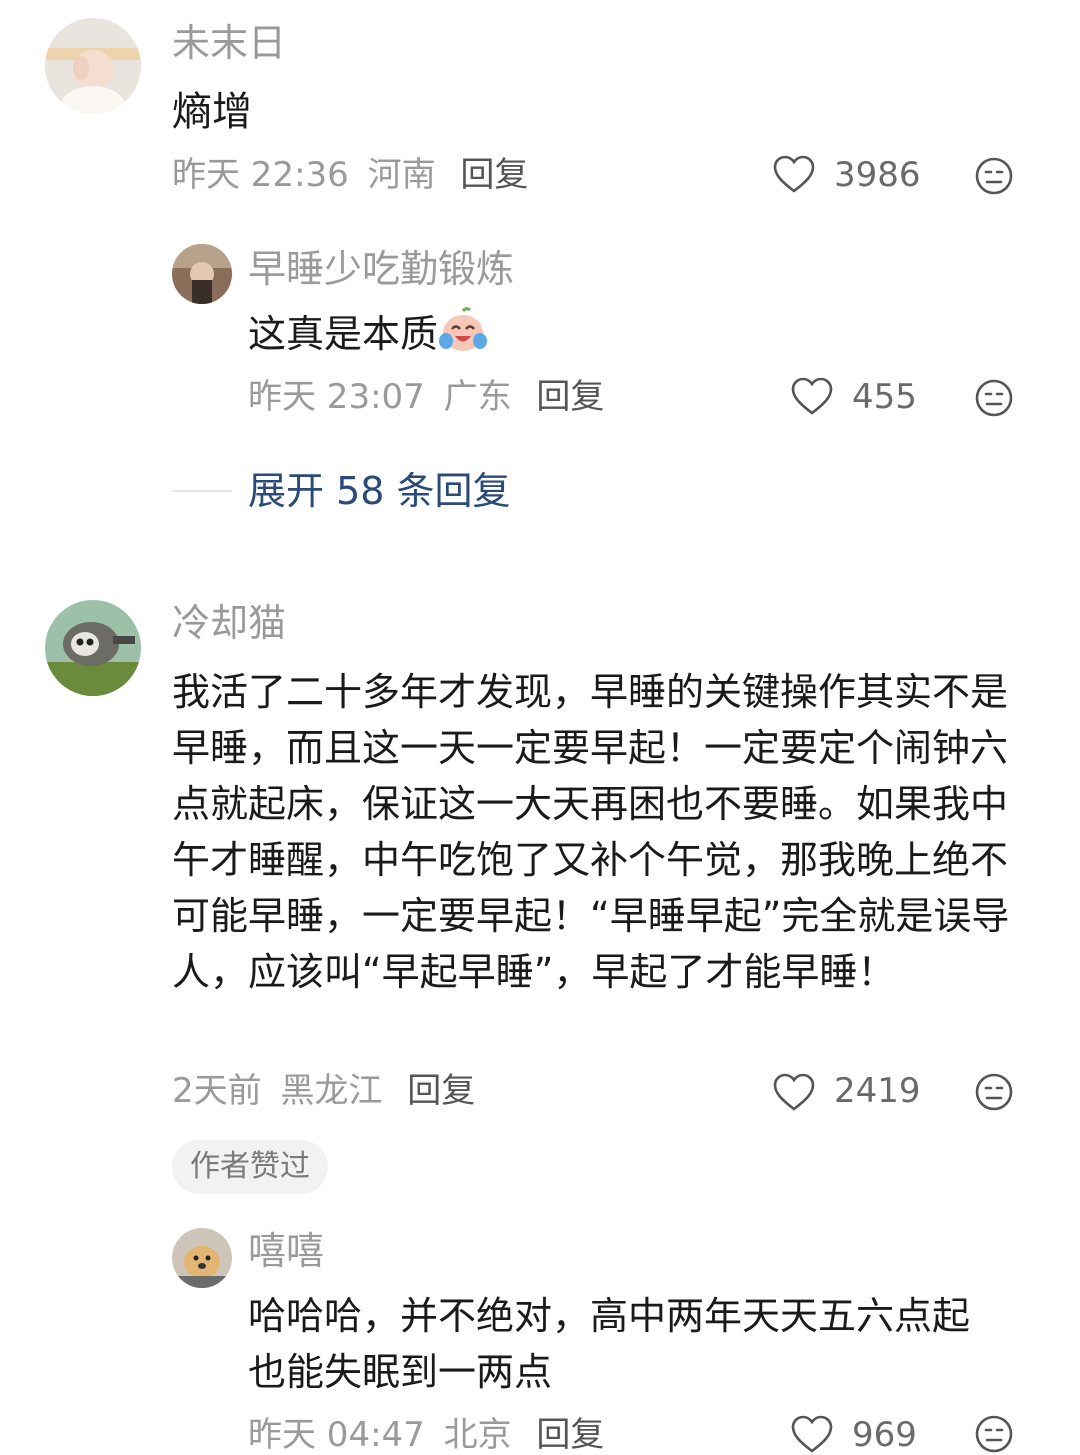 This screenshot has height=1455, width=1080. I want to click on like-count: 455, so click(884, 397).